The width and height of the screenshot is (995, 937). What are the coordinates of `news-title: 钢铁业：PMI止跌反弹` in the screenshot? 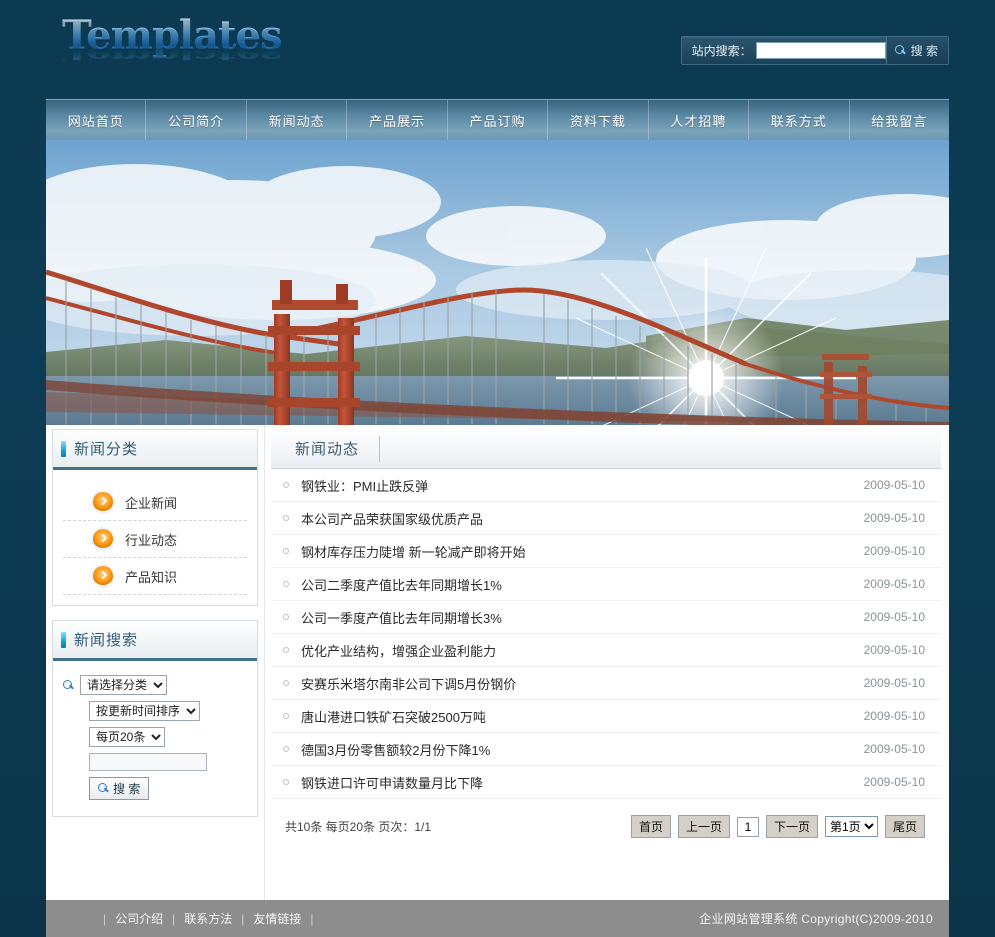 It's located at (365, 486).